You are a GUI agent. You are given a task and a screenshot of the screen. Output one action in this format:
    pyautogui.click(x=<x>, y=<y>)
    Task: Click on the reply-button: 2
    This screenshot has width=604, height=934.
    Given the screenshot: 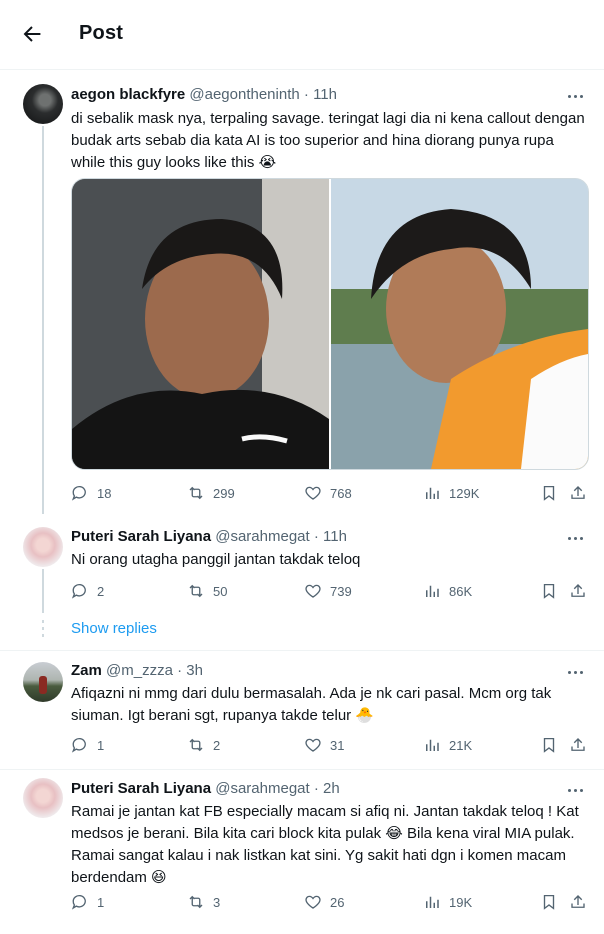 What is the action you would take?
    pyautogui.click(x=87, y=591)
    